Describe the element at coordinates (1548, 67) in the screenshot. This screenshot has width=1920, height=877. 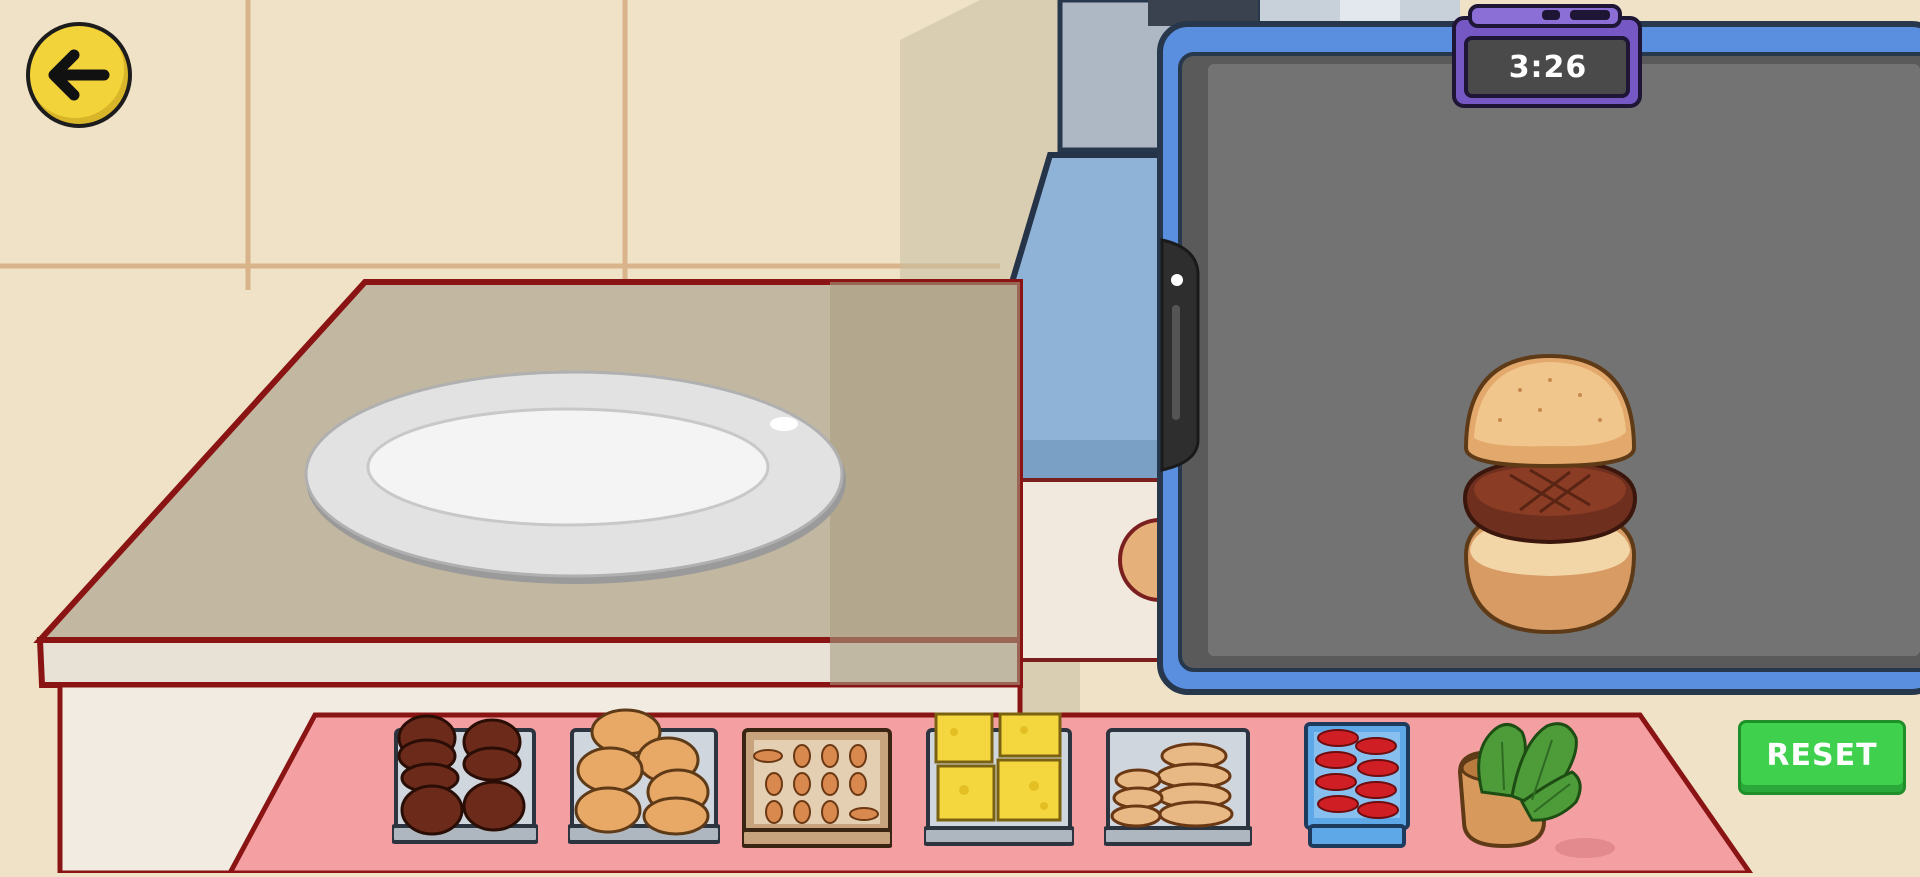
I see `timer-display: 3:26` at that location.